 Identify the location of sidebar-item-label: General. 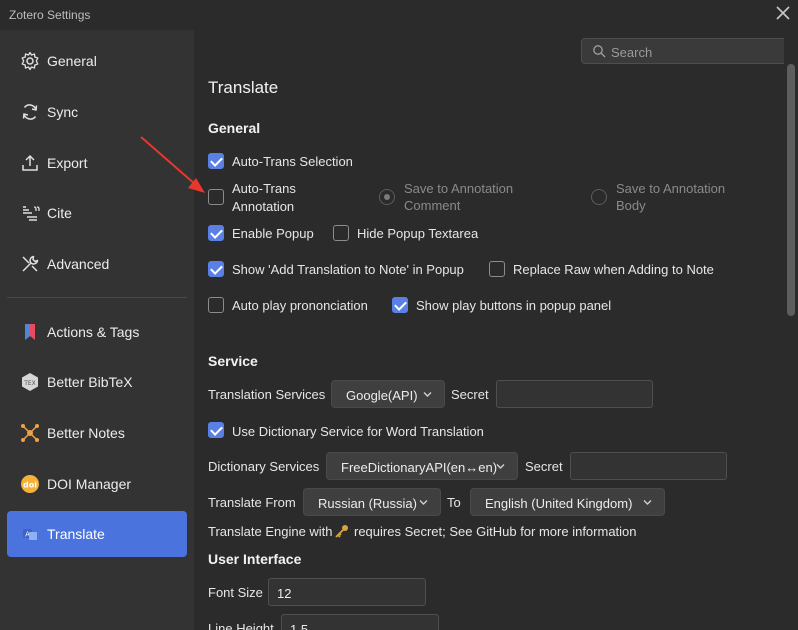
(72, 61).